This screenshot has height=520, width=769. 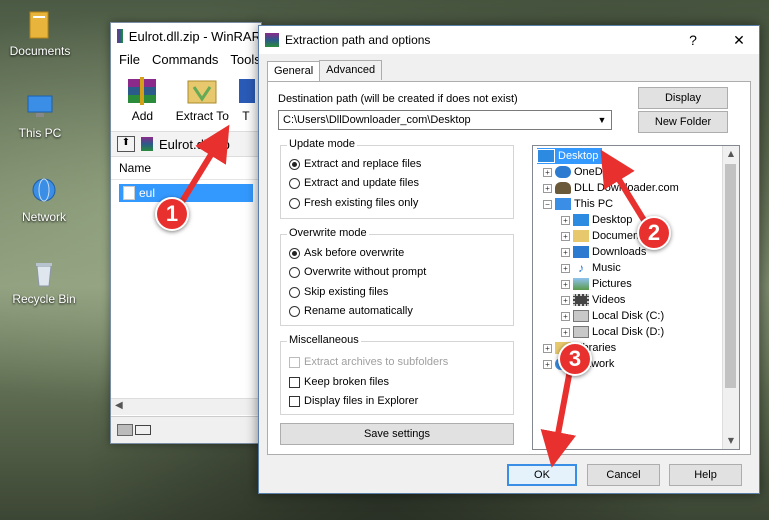 I want to click on menu-commands: Commands, so click(x=185, y=59).